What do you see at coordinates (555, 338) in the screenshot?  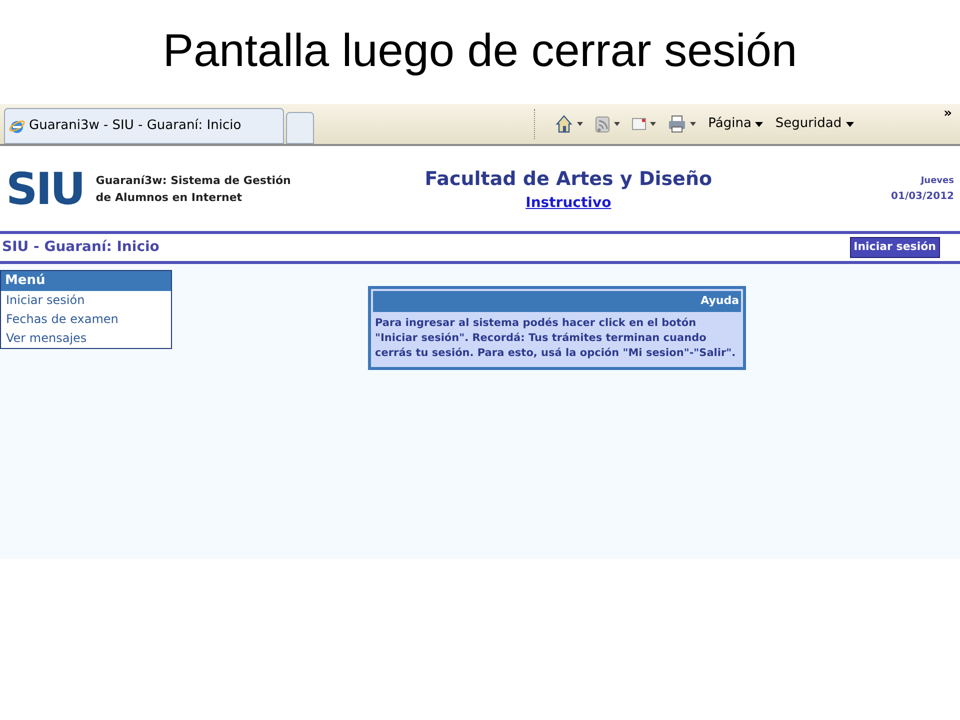 I see `help-text: Para ingresar al sistema podés hacer click en el botón "Iniciar sesión". Recordá: Tus trámites terminan cuando cerrás tu sesión. Para esto, usá la opción "Mi sesion"-"Salir".` at bounding box center [555, 338].